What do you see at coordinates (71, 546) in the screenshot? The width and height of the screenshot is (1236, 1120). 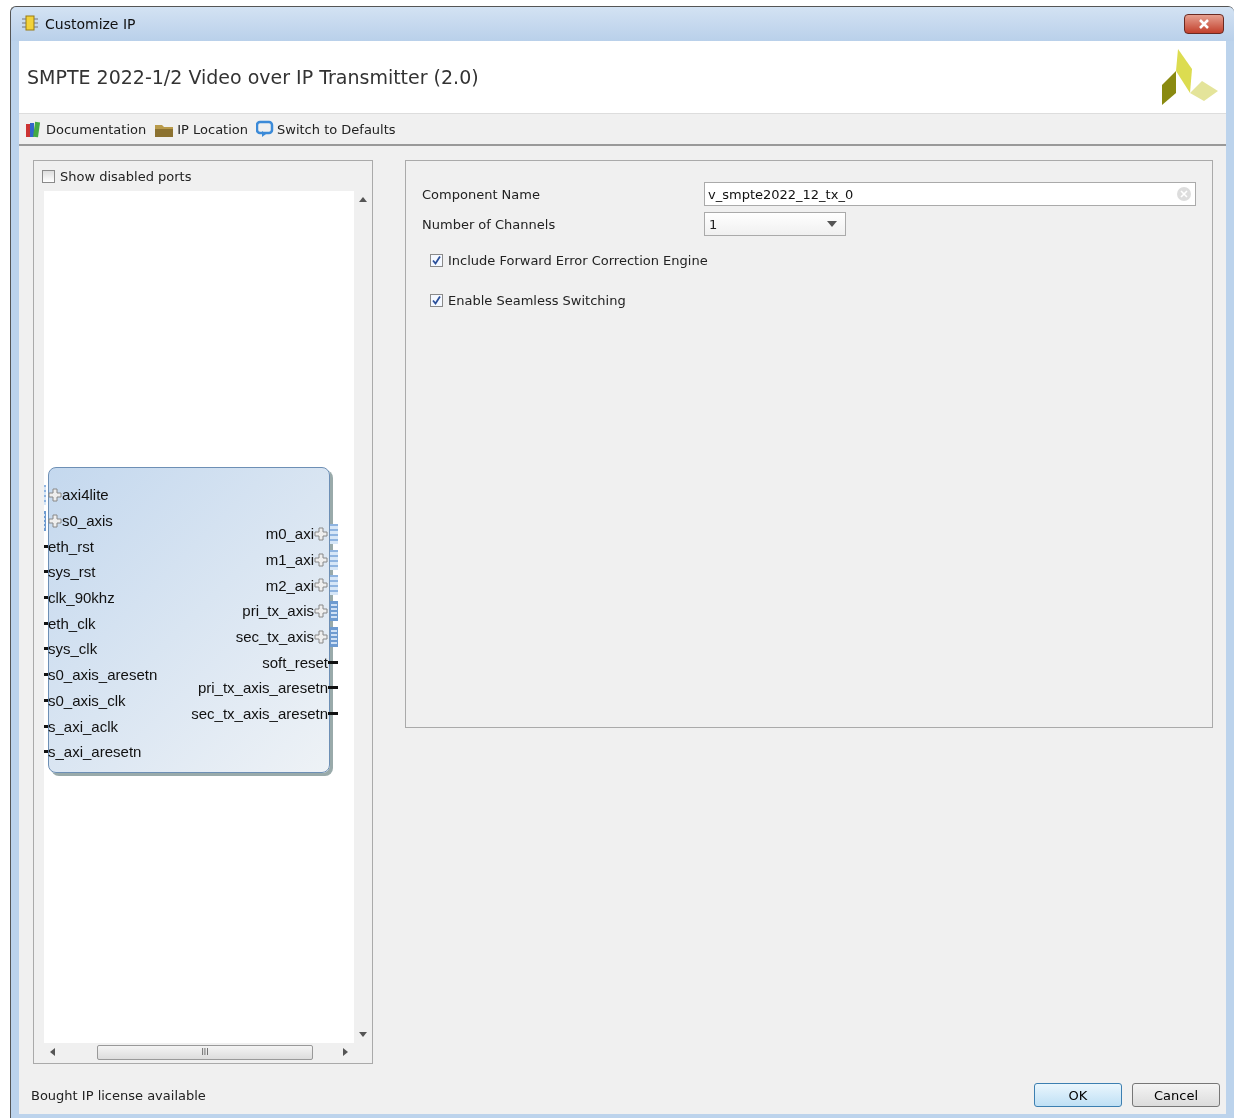 I see `port-name: eth_rst` at bounding box center [71, 546].